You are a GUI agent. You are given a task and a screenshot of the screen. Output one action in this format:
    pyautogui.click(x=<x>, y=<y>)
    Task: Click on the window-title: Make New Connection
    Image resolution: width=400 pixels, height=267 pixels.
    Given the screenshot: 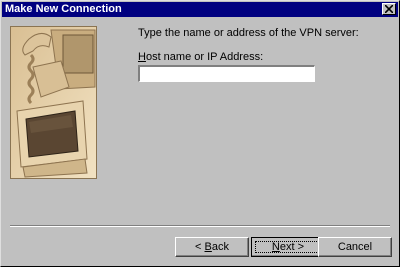 What is the action you would take?
    pyautogui.click(x=63, y=9)
    